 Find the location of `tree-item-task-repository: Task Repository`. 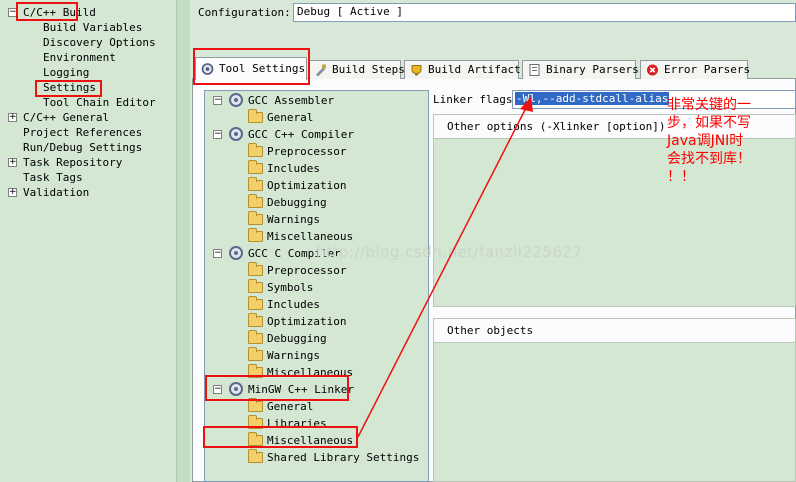

tree-item-task-repository: Task Repository is located at coordinates (72, 162).